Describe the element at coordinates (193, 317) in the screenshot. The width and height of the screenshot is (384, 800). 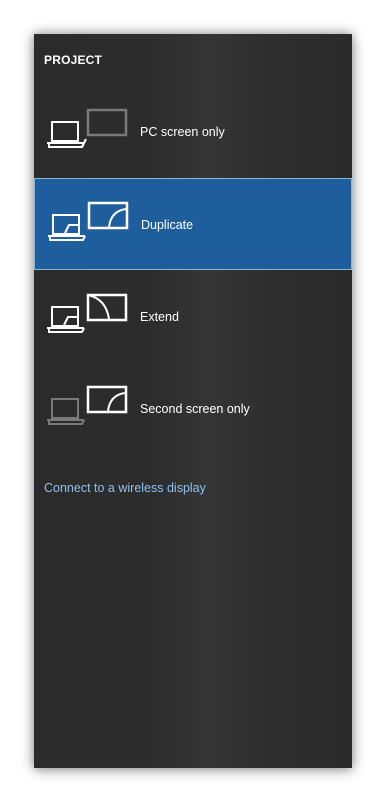
I see `option-extend: Extend` at that location.